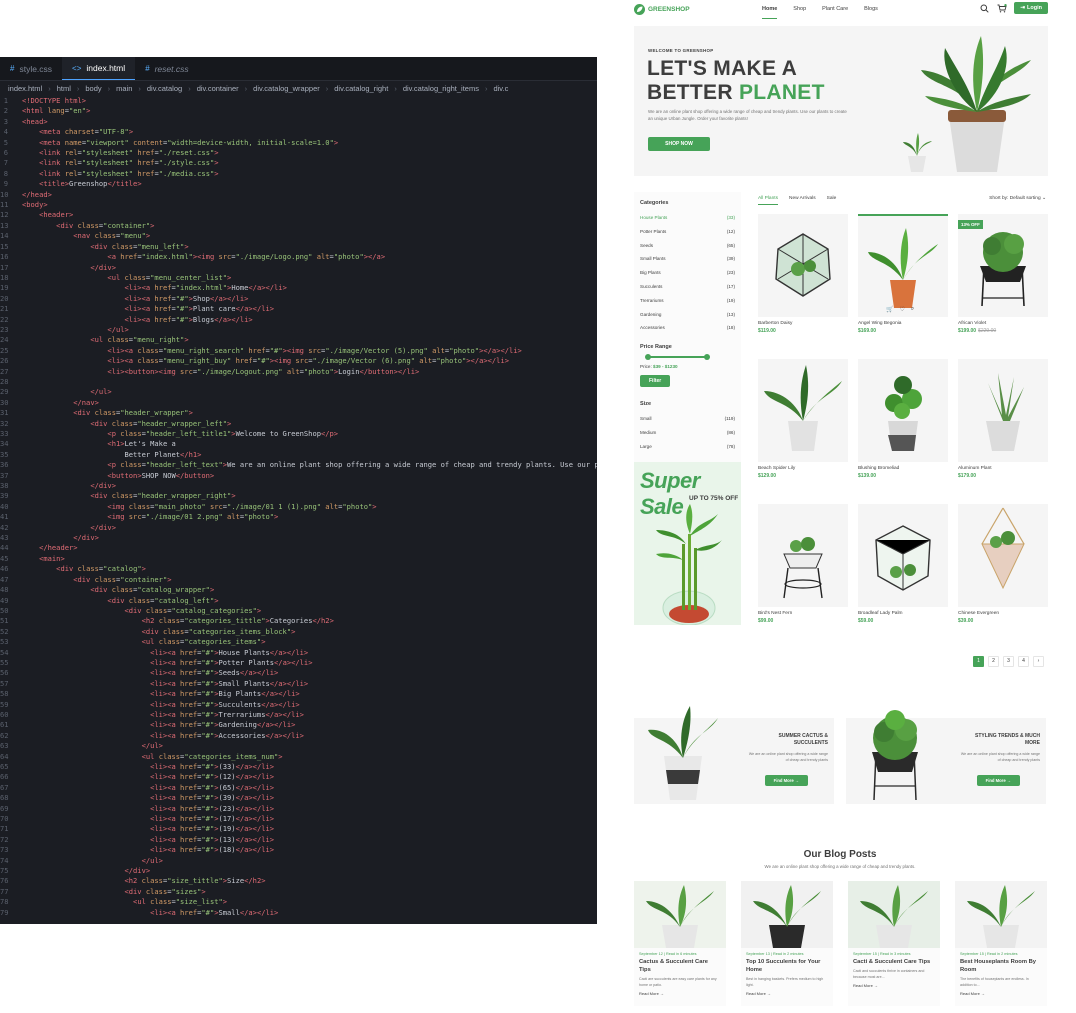  I want to click on filter-button: Filter, so click(655, 381).